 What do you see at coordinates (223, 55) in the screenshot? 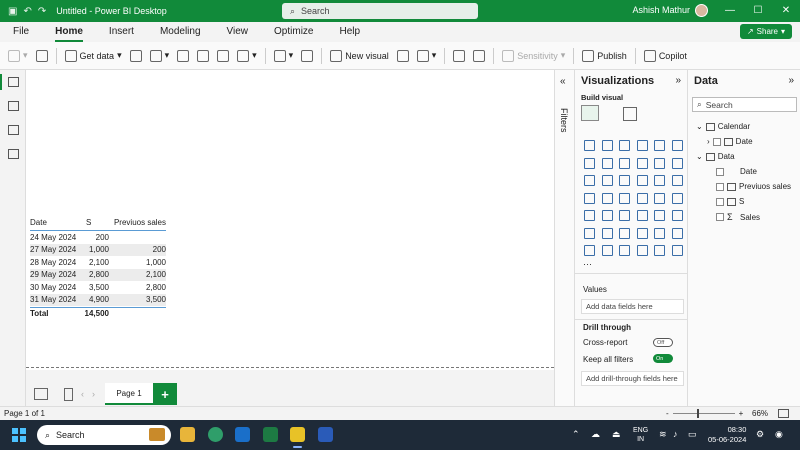
I see `dataverse-button` at bounding box center [223, 55].